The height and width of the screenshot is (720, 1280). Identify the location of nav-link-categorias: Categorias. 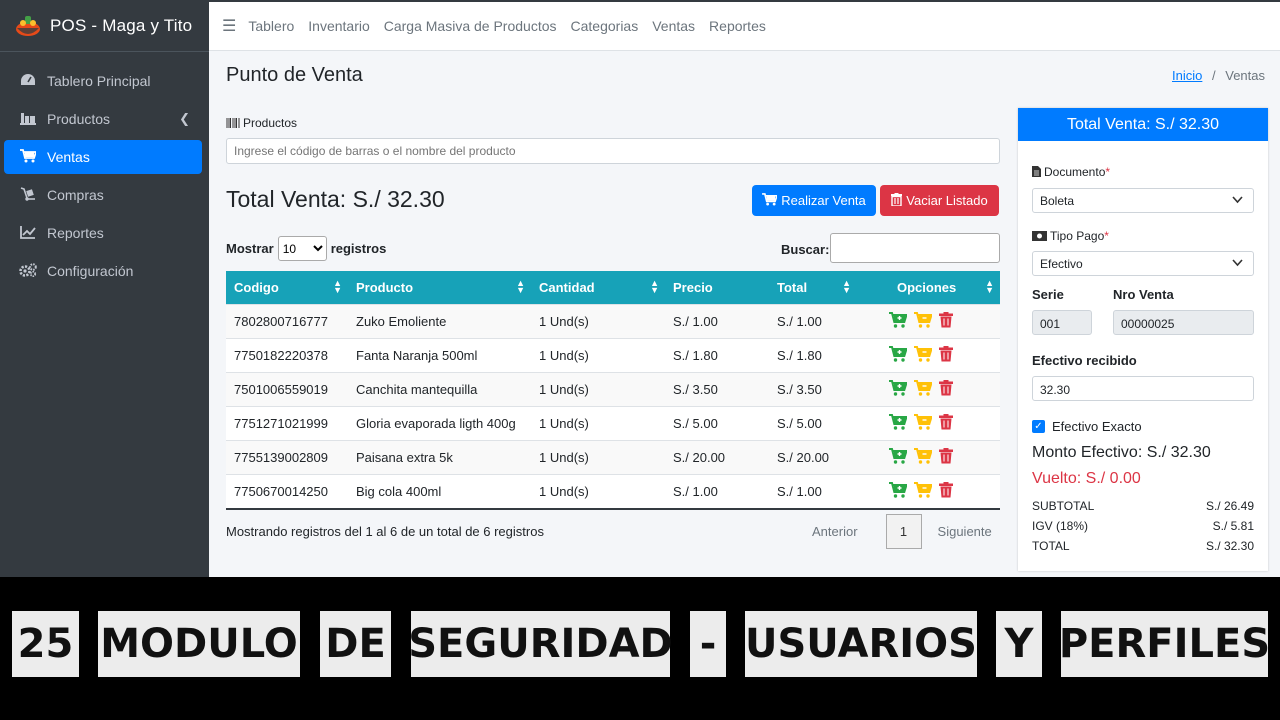
(605, 26).